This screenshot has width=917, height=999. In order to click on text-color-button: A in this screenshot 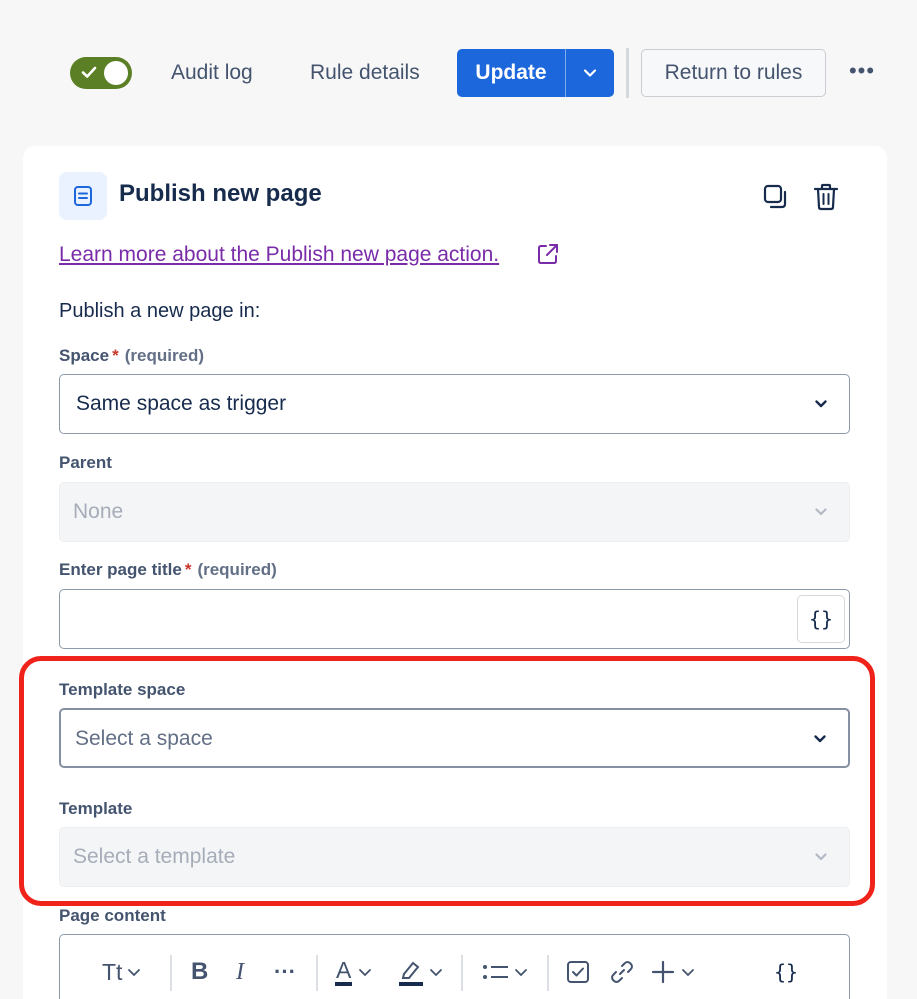, I will do `click(353, 972)`.